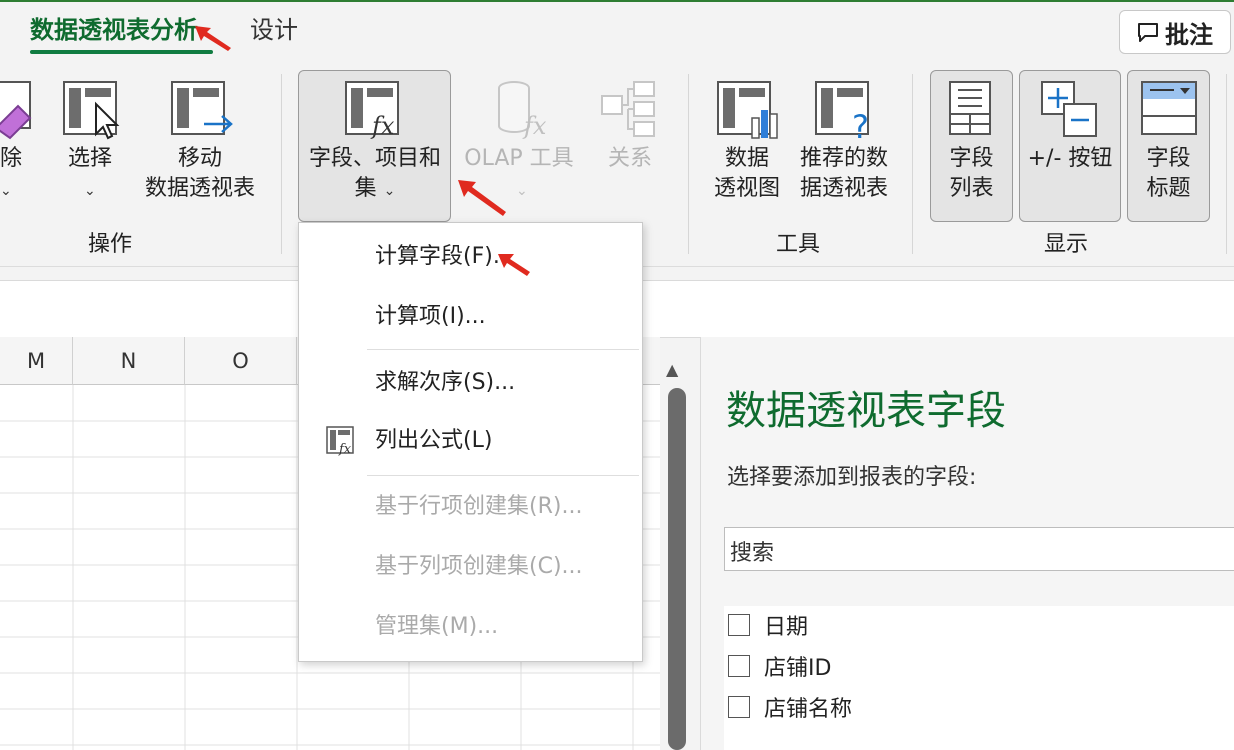  Describe the element at coordinates (844, 174) in the screenshot. I see `recommended-pivottables-button: 推荐的数 据透视表` at that location.